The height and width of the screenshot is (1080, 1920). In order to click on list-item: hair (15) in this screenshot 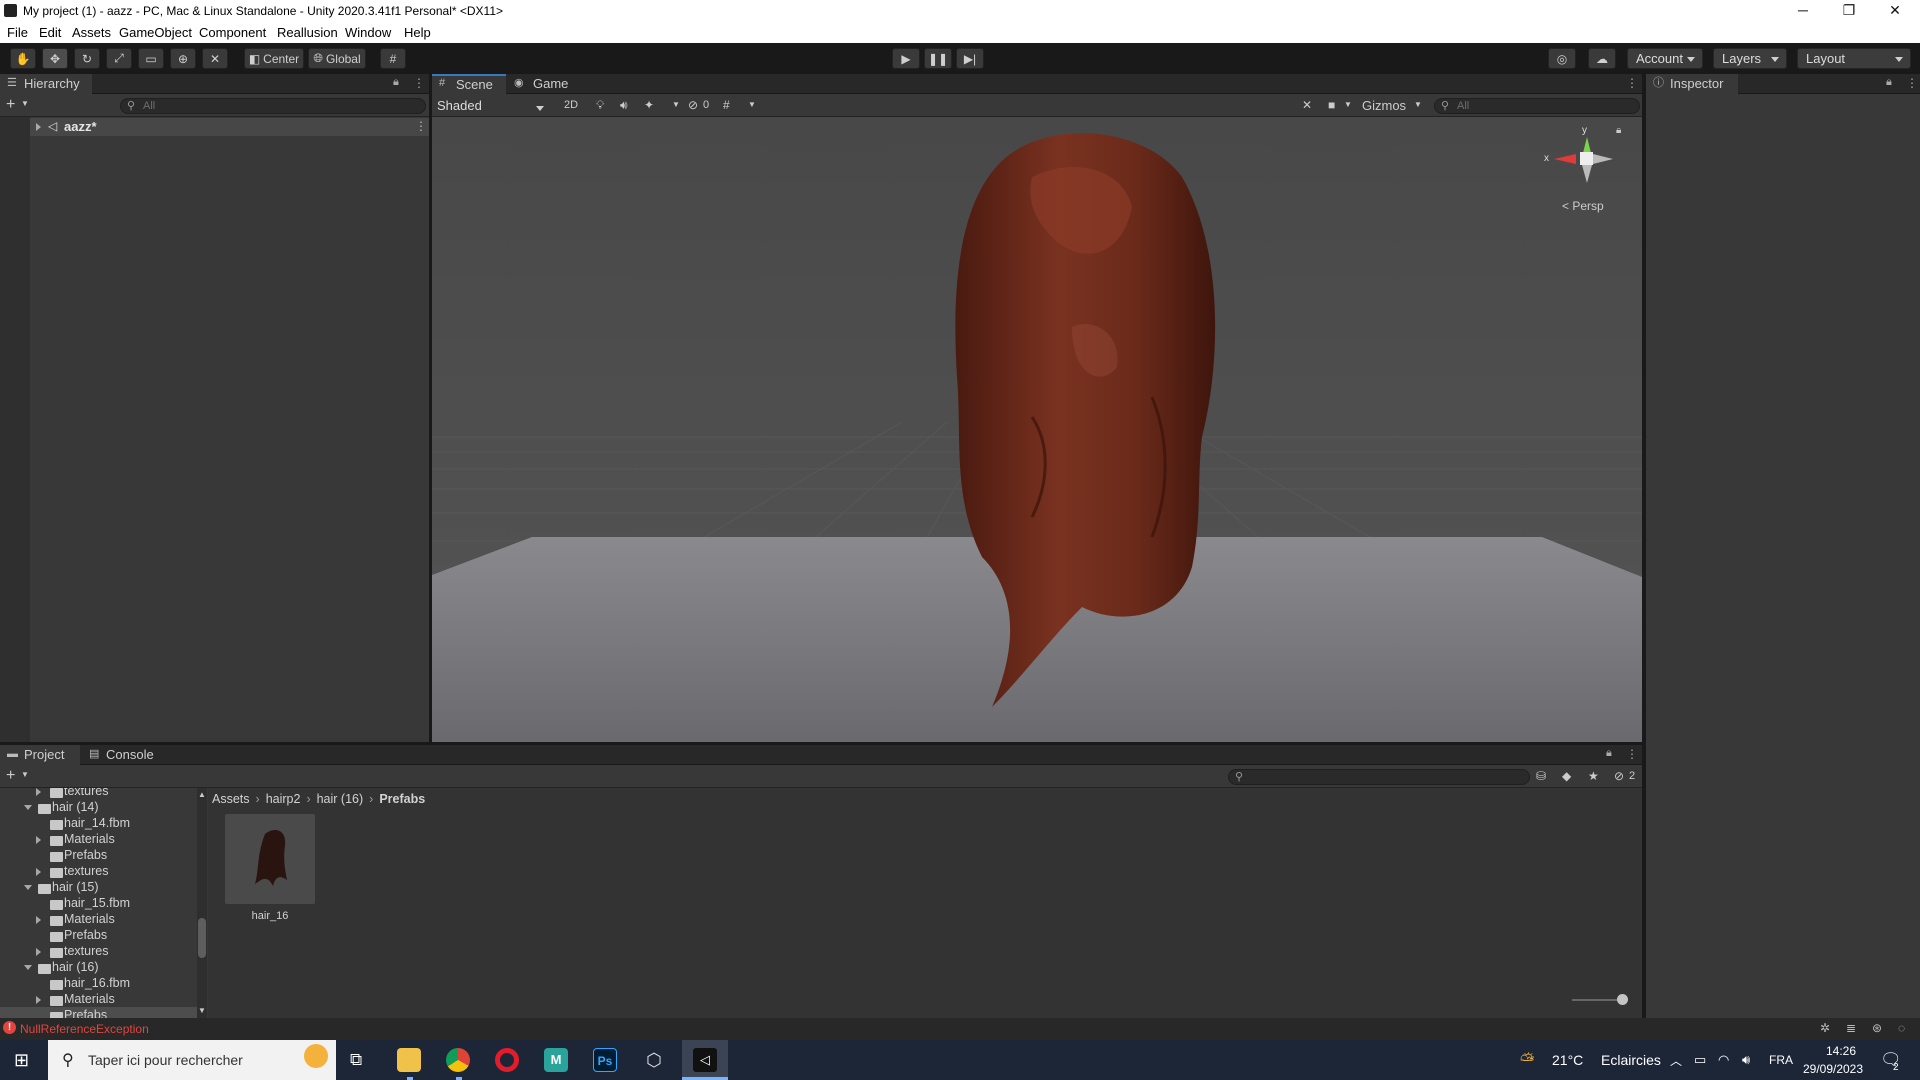, I will do `click(98, 887)`.